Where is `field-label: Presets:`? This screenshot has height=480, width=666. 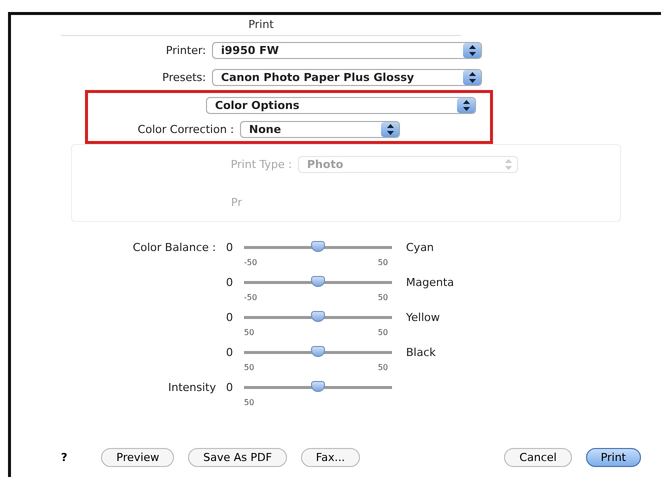
field-label: Presets: is located at coordinates (184, 77).